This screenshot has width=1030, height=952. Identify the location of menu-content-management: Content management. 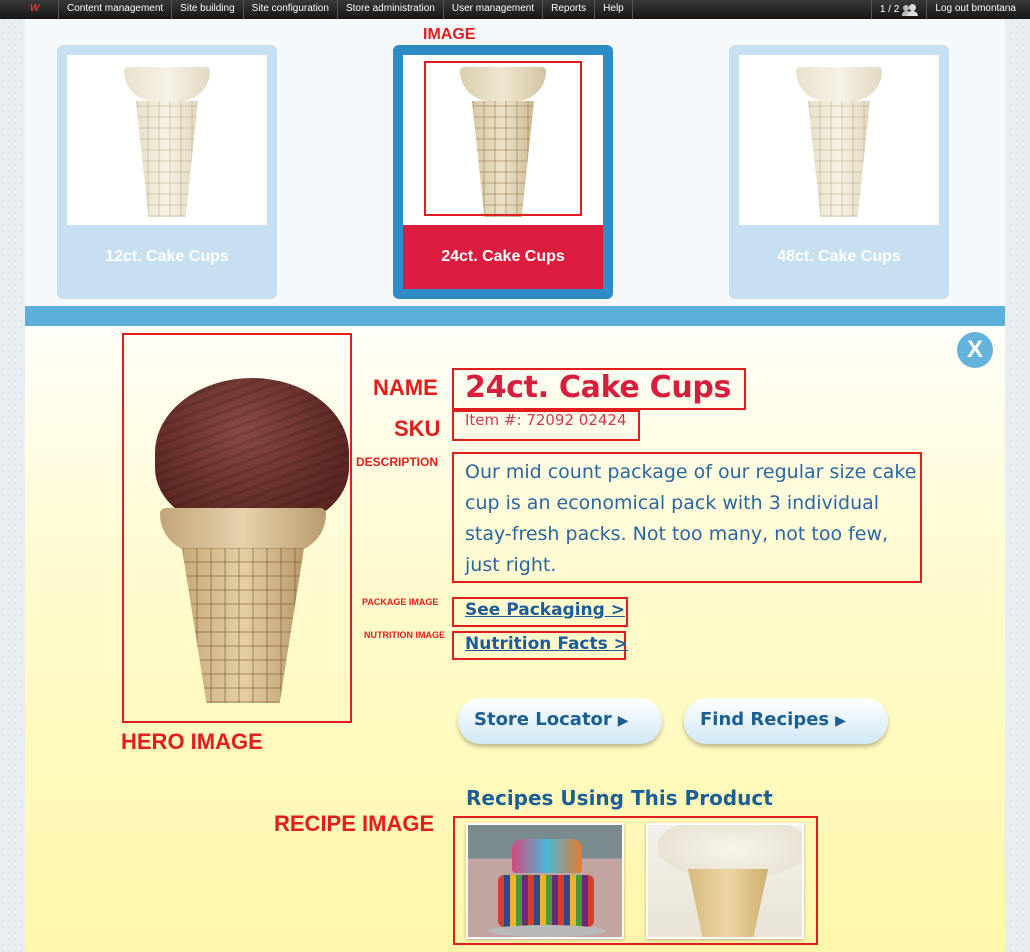
(114, 9).